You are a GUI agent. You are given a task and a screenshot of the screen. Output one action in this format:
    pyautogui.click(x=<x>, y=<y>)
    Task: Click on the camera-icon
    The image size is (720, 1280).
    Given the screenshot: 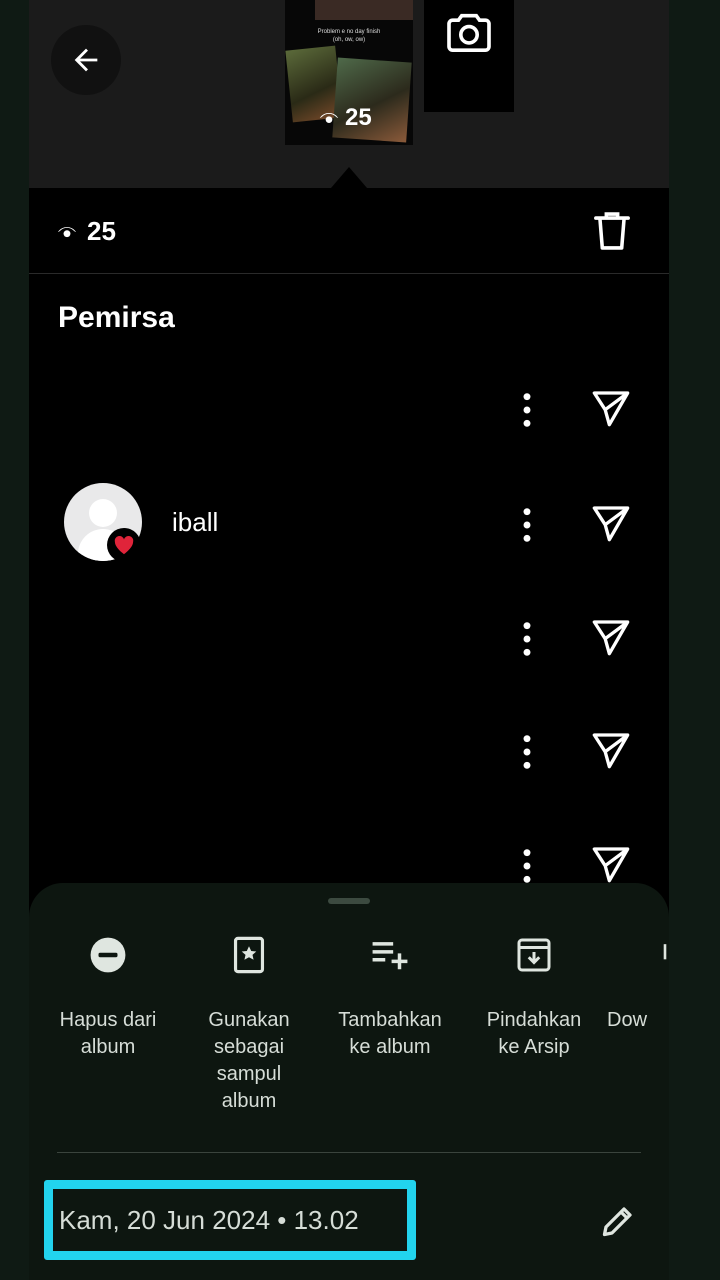 What is the action you would take?
    pyautogui.click(x=469, y=32)
    